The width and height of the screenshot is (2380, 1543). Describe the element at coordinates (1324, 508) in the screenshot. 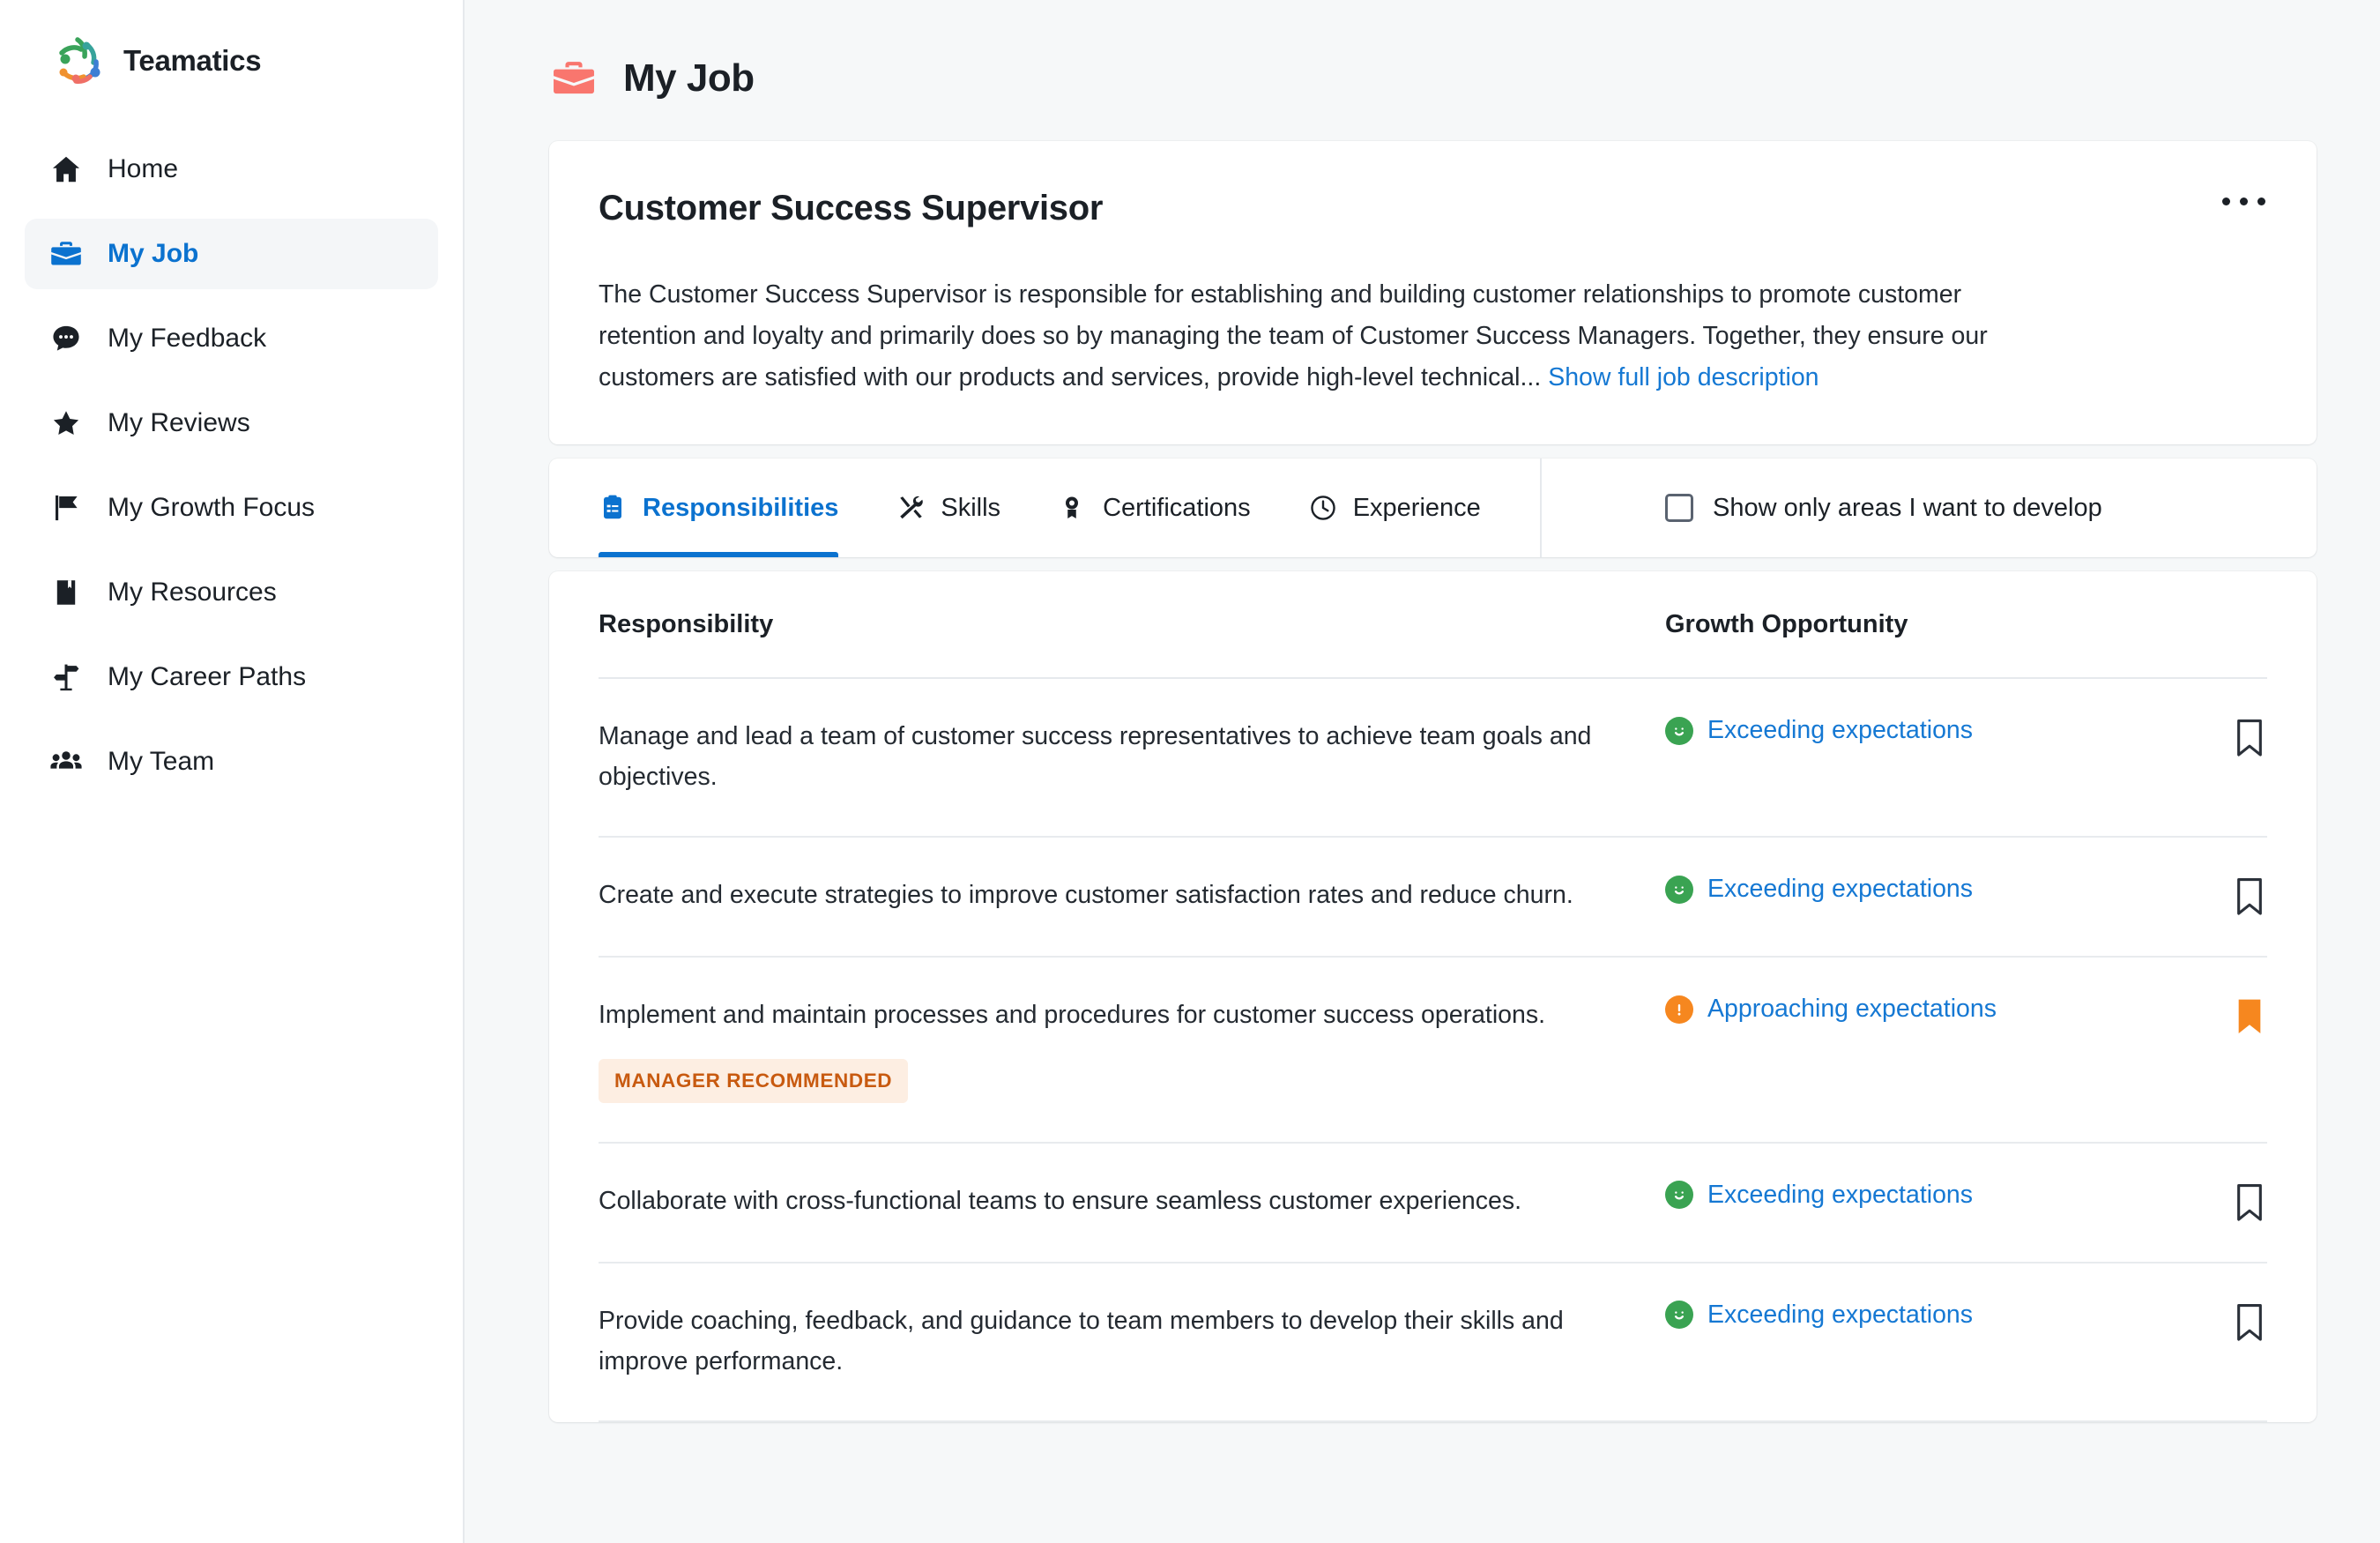

I see `clock-icon` at that location.